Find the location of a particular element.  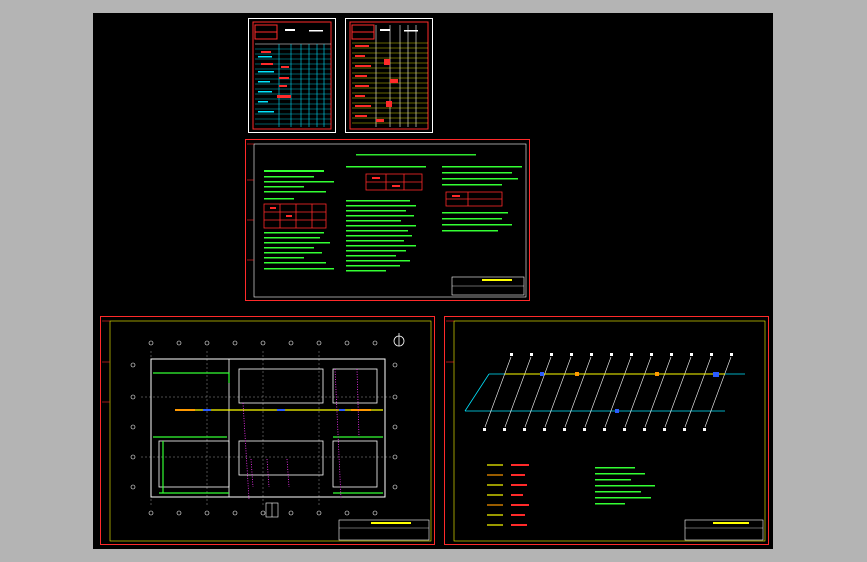

system-diagram-drawing is located at coordinates (606, 431).